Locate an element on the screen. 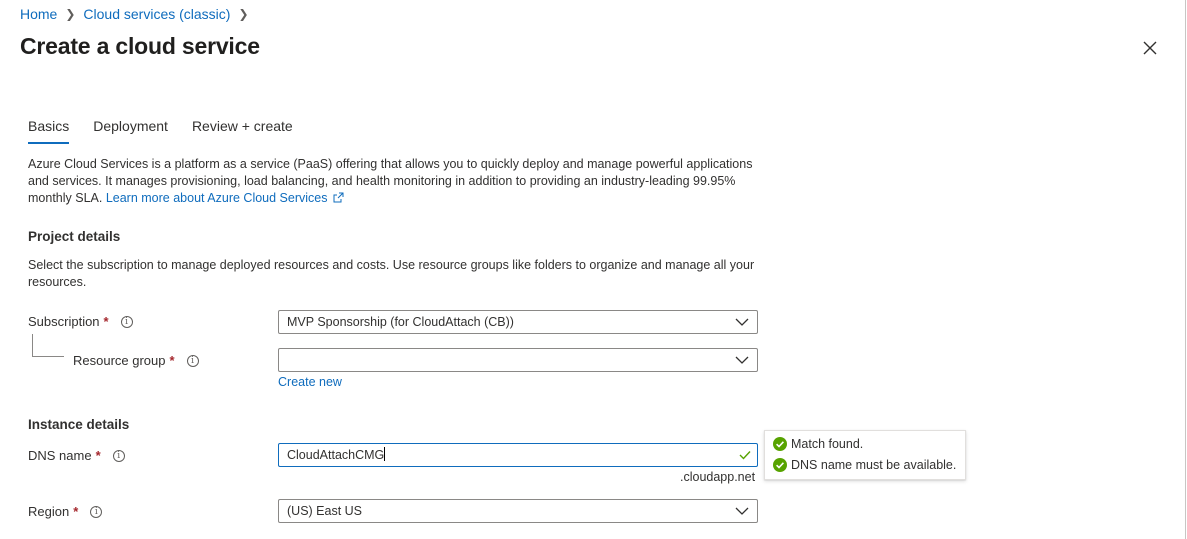 The width and height of the screenshot is (1187, 539). validation-message: DNS name must be available. is located at coordinates (864, 465).